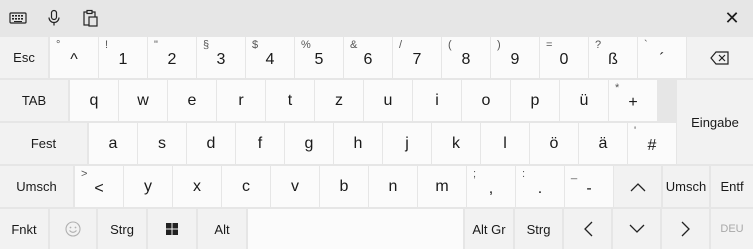 The width and height of the screenshot is (753, 249). I want to click on key-o: o, so click(486, 100).